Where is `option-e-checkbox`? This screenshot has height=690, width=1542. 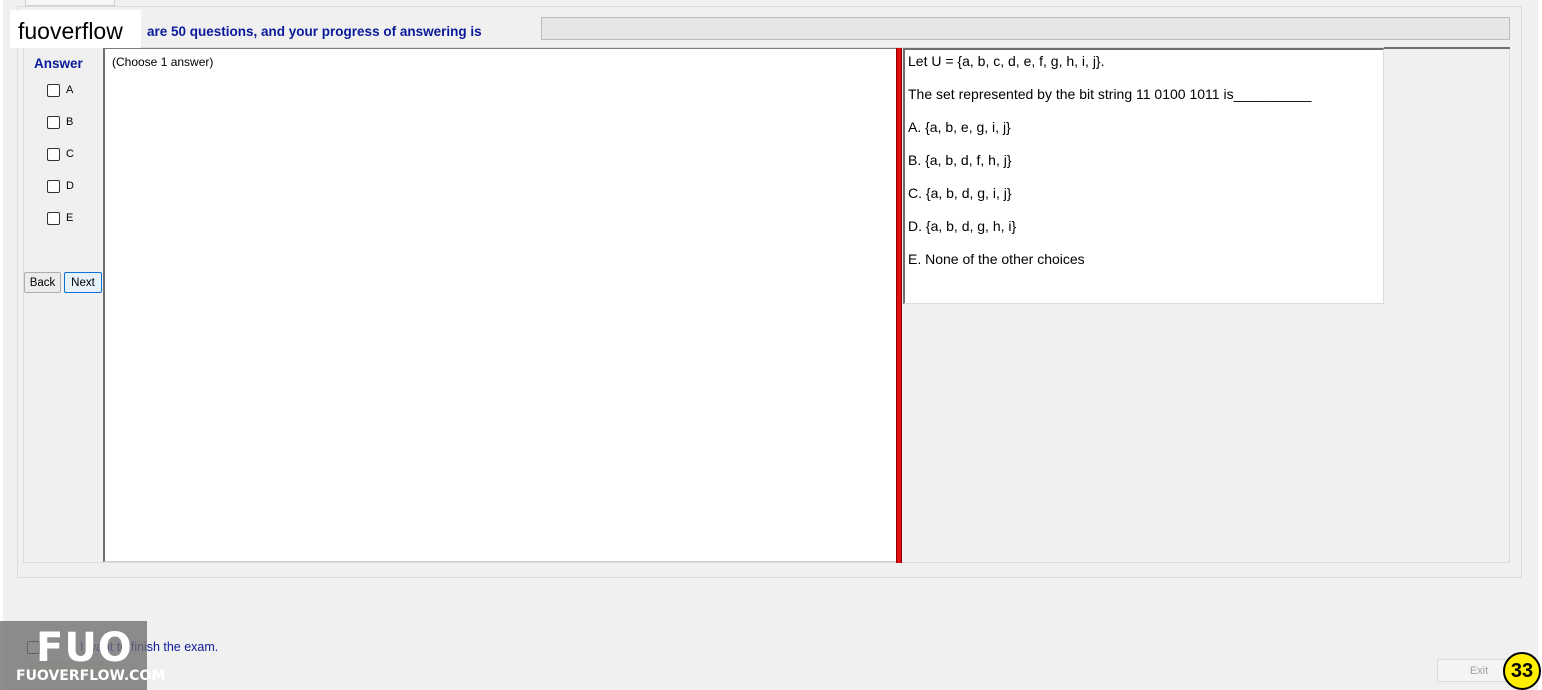
option-e-checkbox is located at coordinates (53, 218).